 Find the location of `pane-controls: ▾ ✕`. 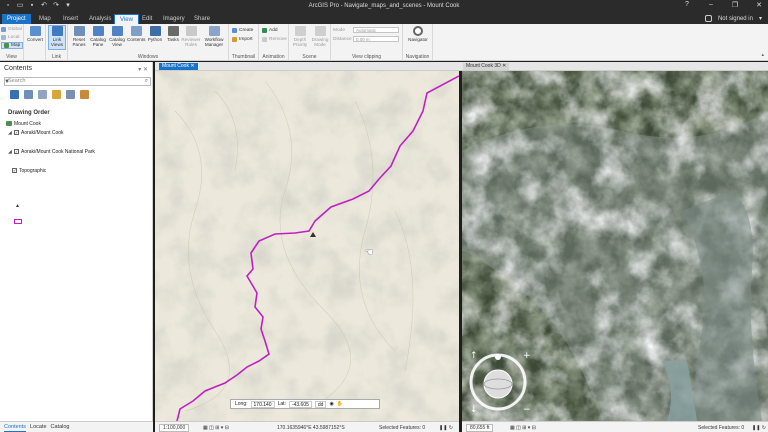

pane-controls: ▾ ✕ is located at coordinates (143, 69).